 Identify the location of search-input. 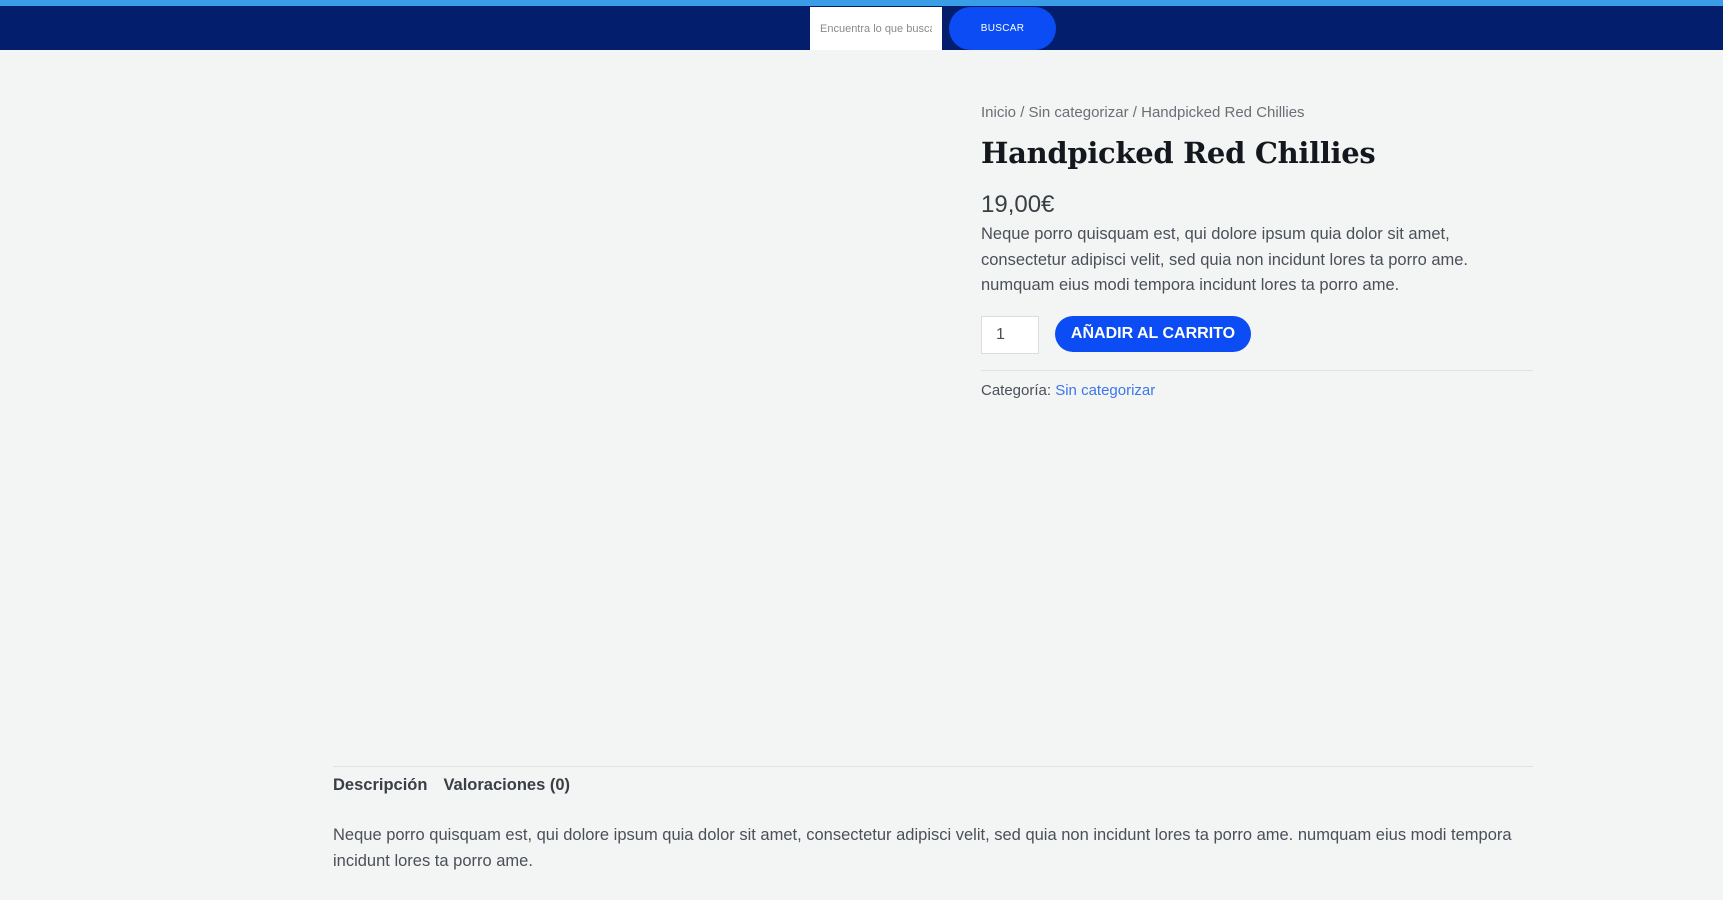
(876, 28).